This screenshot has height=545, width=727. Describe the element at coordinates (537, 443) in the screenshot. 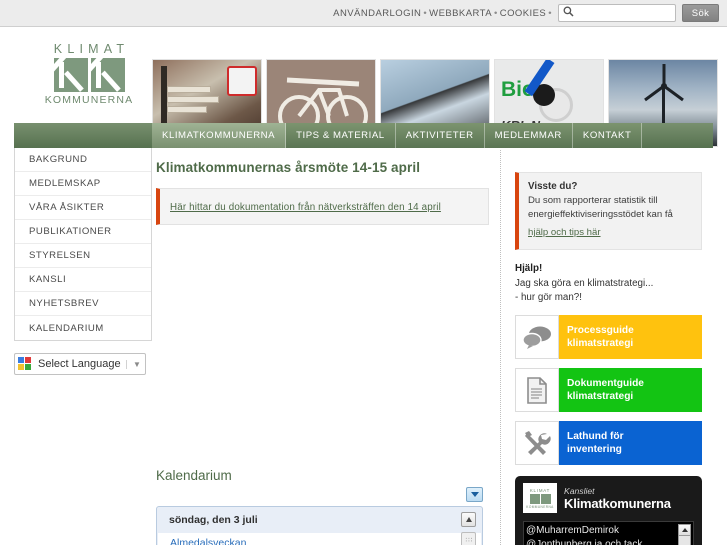

I see `tools-icon` at that location.